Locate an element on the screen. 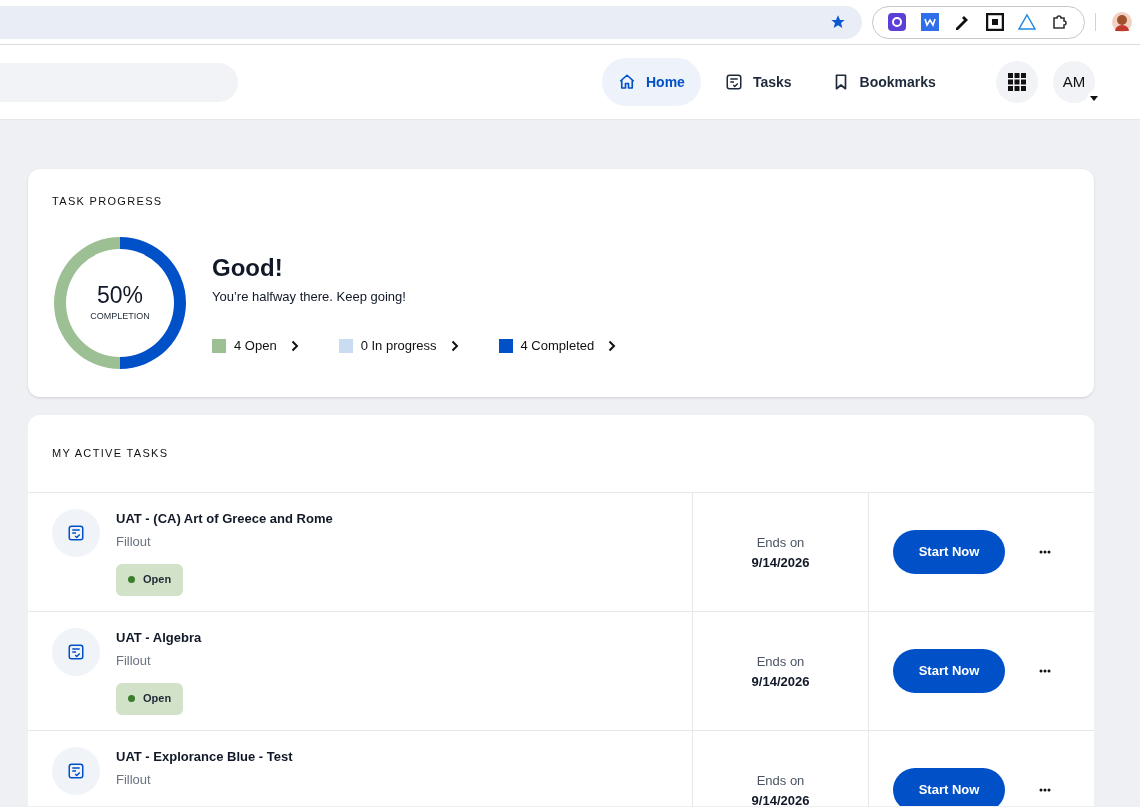  task-name: UAT - Explorance Blue - Test is located at coordinates (204, 756).